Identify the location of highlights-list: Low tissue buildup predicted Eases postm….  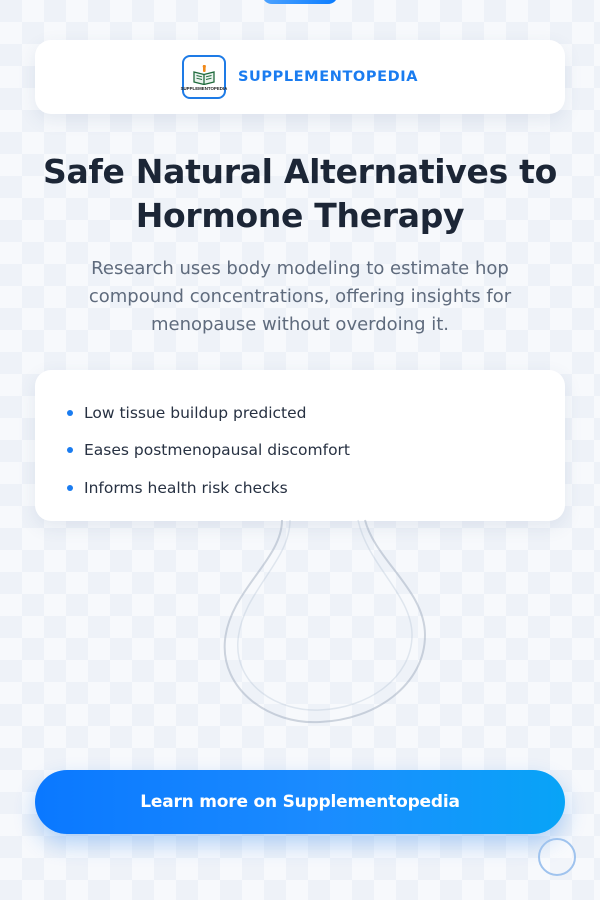
(316, 450).